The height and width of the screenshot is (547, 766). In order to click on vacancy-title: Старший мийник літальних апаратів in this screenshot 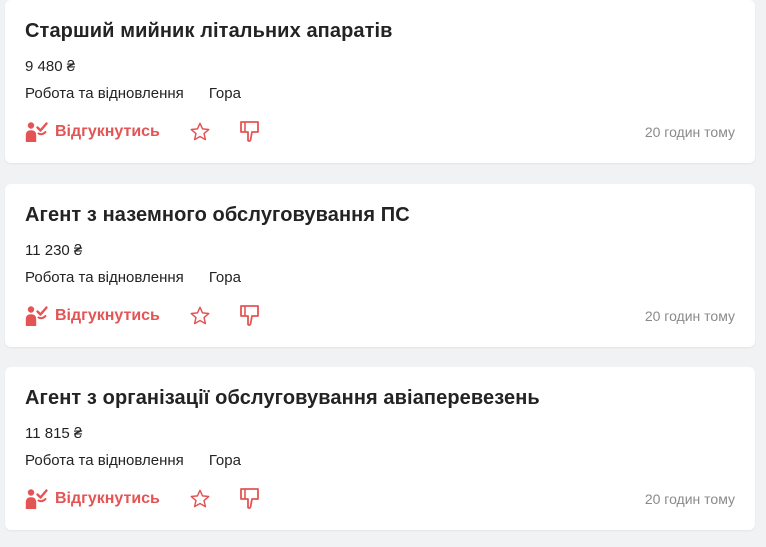, I will do `click(209, 31)`.